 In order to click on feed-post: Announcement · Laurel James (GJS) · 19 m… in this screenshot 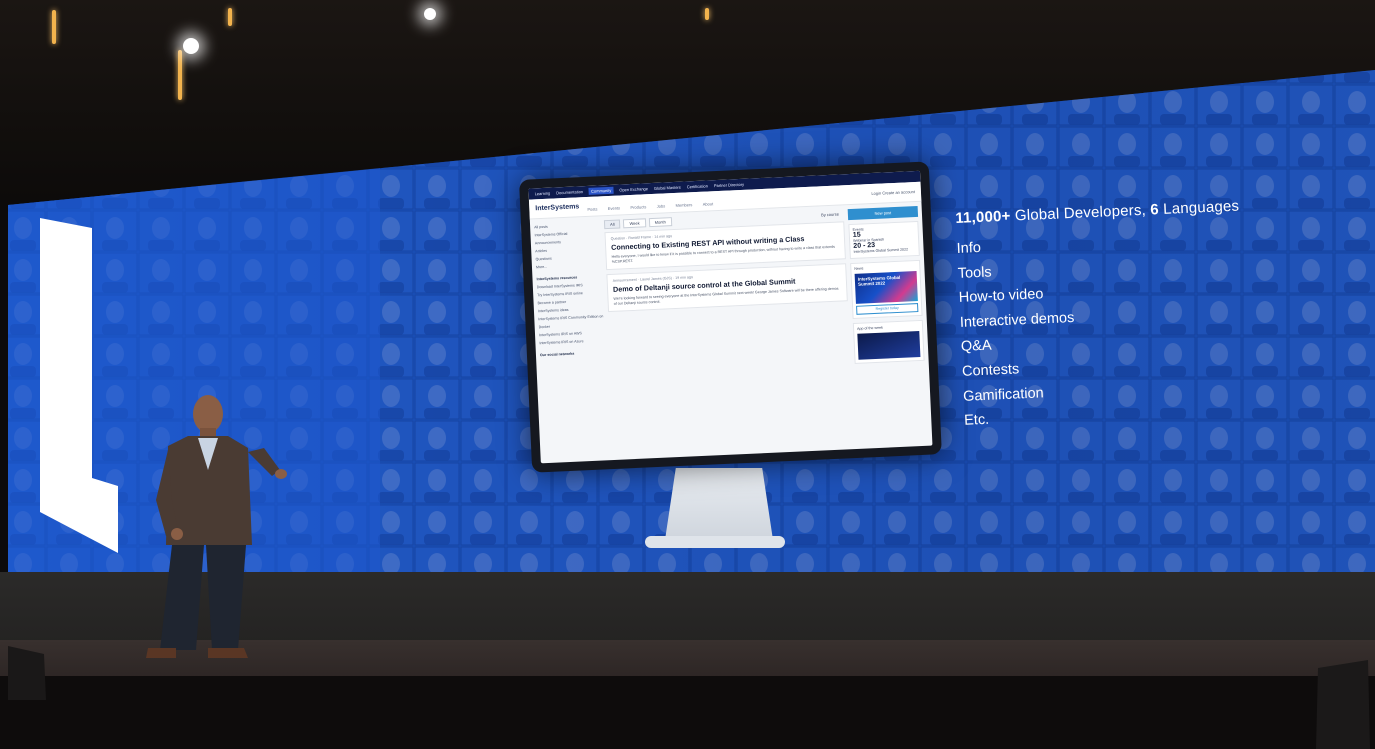, I will do `click(727, 288)`.